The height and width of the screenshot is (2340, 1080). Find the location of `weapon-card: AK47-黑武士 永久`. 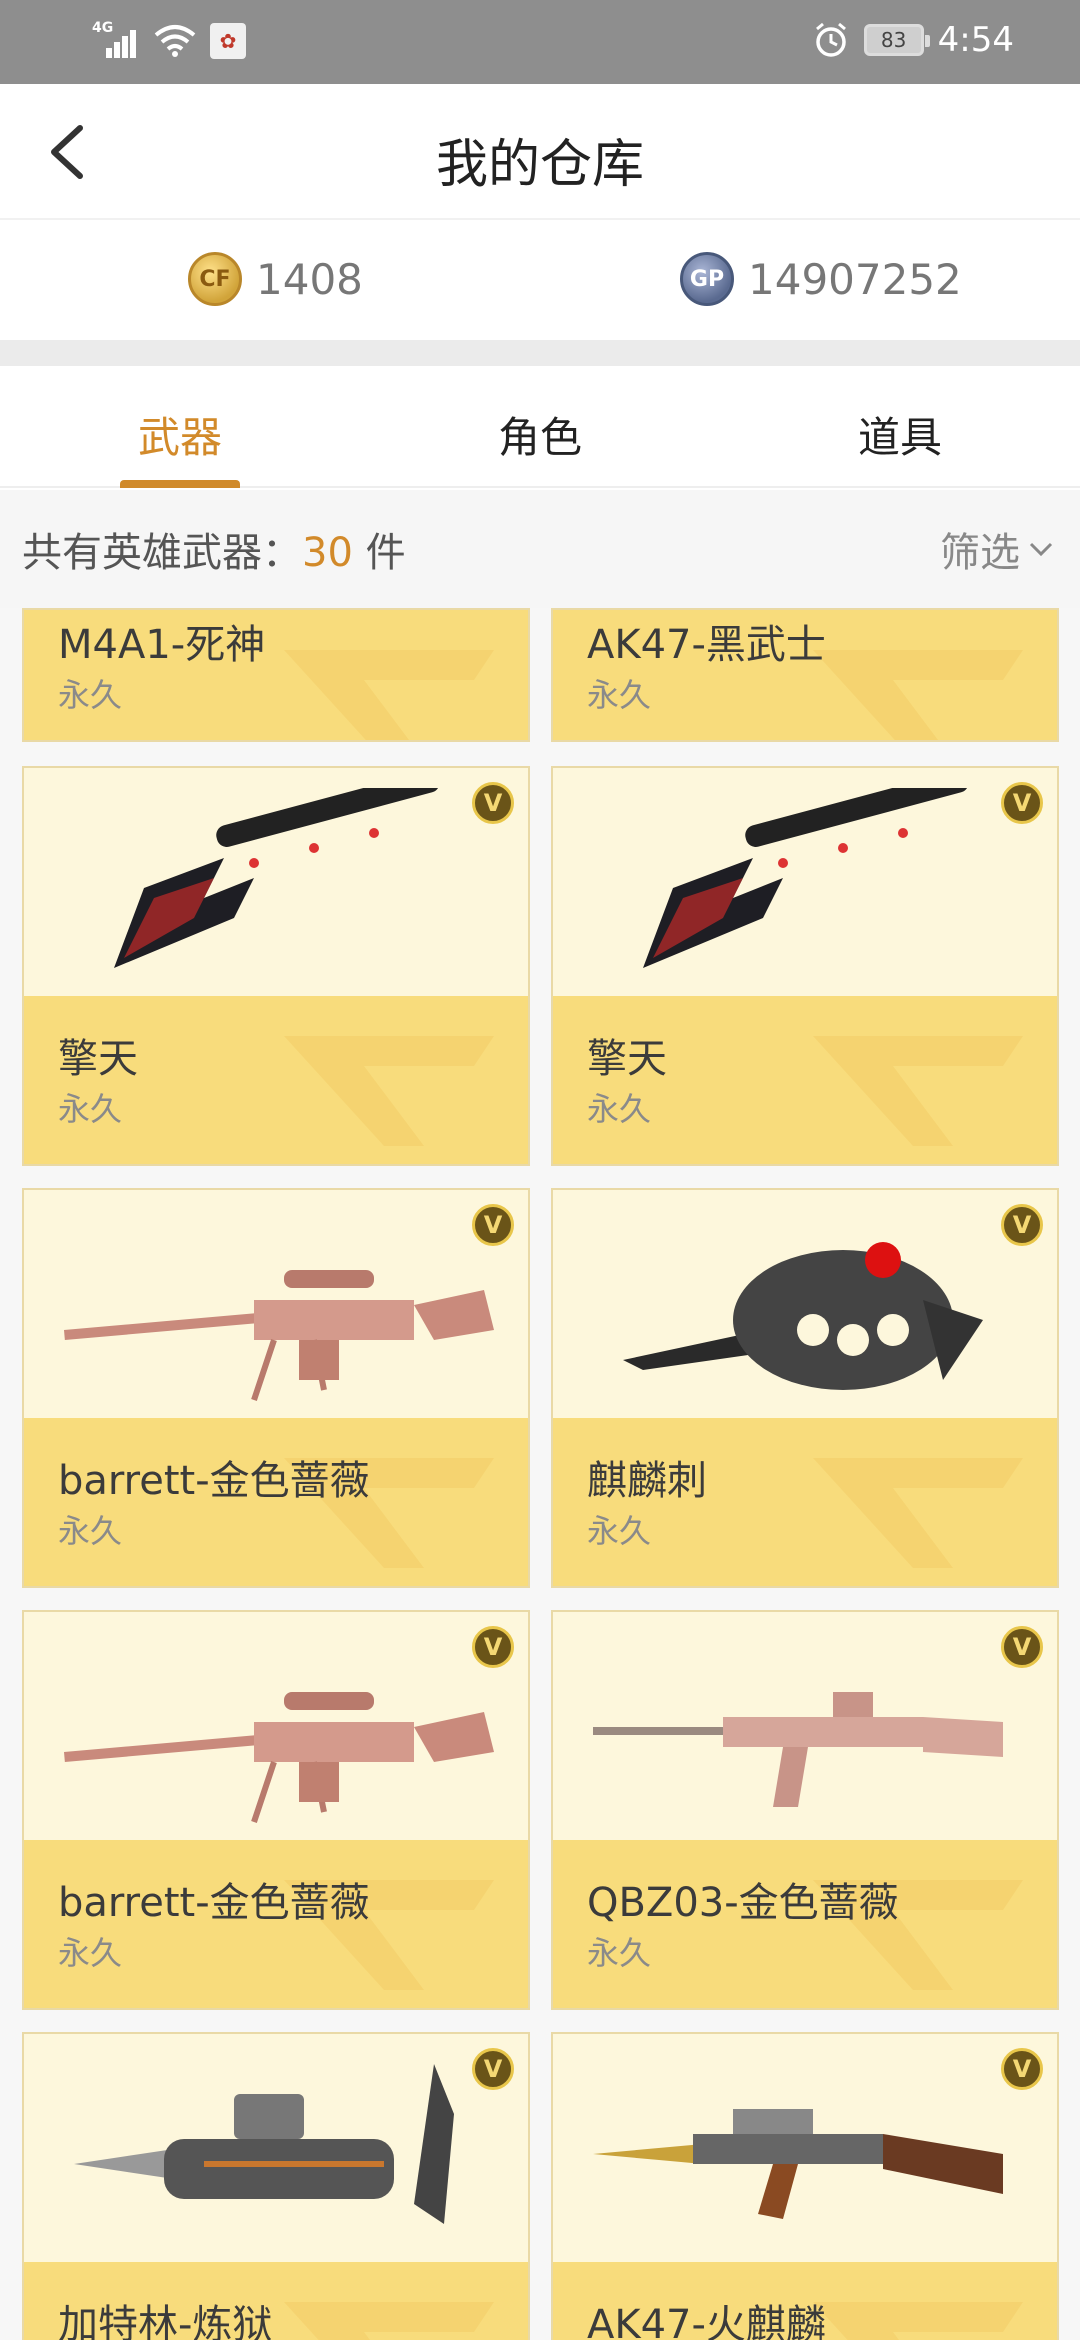

weapon-card: AK47-黑武士 永久 is located at coordinates (805, 675).